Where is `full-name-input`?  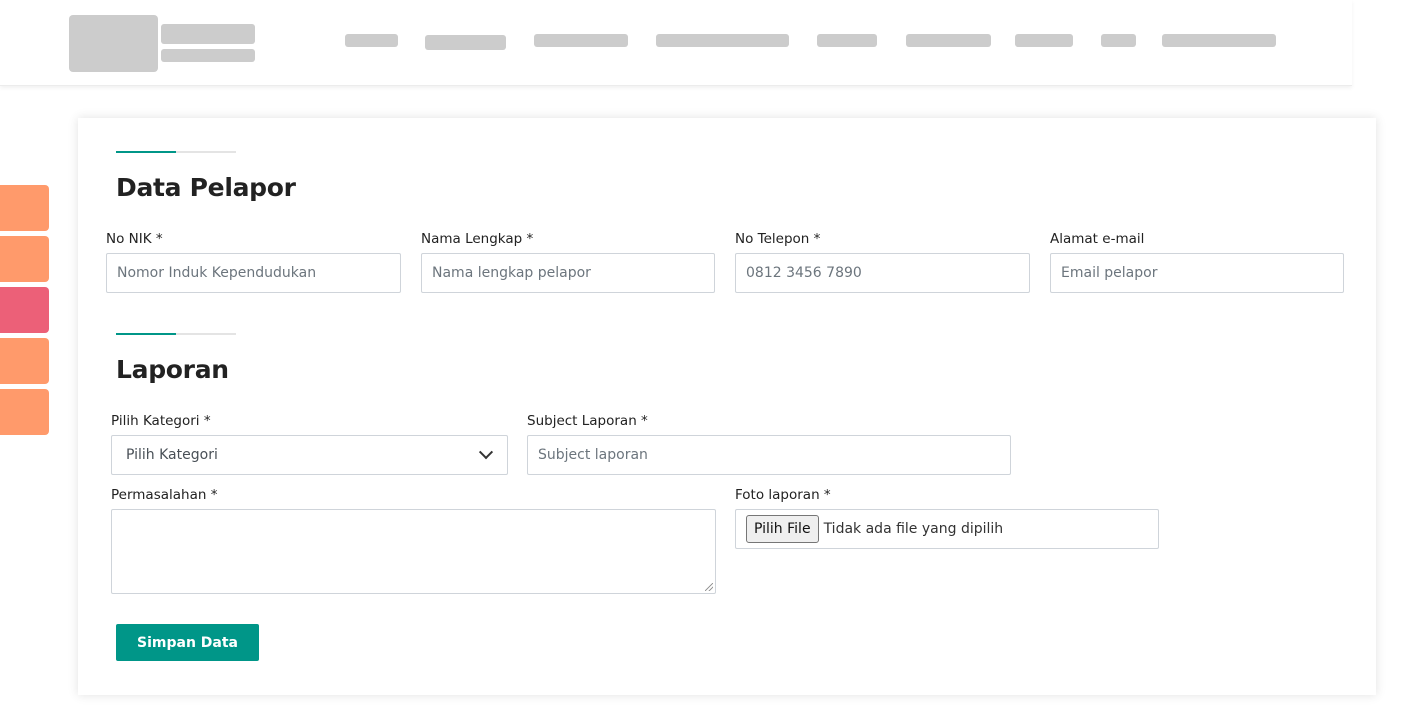 full-name-input is located at coordinates (568, 273).